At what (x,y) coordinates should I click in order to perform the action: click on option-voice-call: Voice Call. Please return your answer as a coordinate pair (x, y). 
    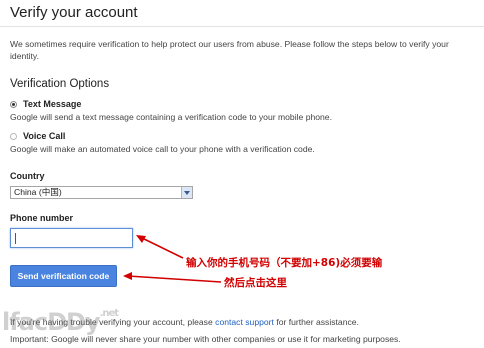
    Looking at the image, I should click on (37, 136).